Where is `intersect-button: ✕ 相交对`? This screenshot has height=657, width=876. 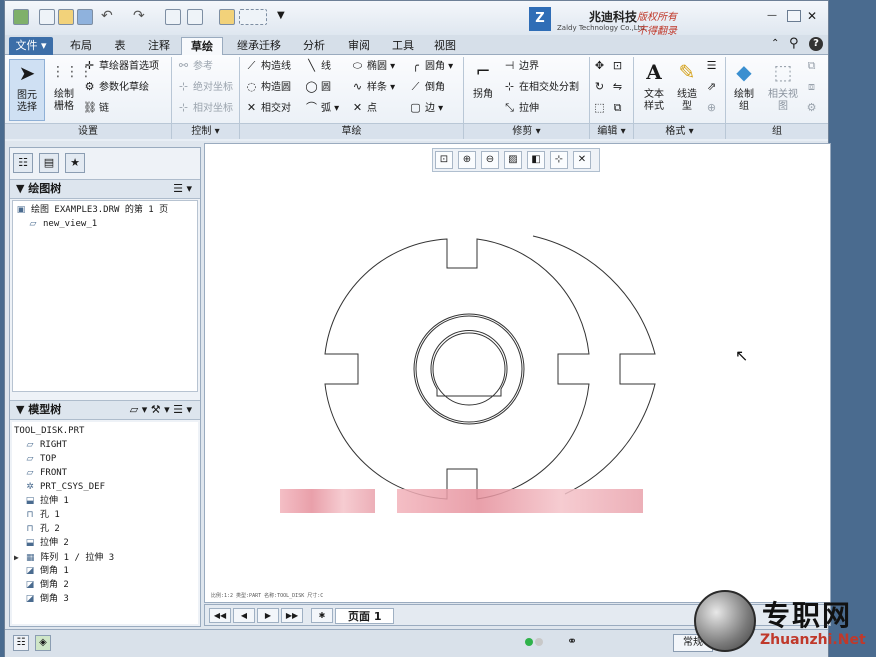
intersect-button: ✕ 相交对 is located at coordinates (268, 109).